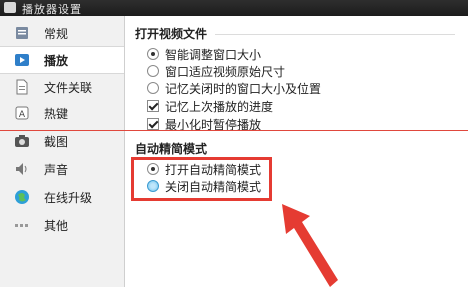  I want to click on file-association-icon, so click(22, 87).